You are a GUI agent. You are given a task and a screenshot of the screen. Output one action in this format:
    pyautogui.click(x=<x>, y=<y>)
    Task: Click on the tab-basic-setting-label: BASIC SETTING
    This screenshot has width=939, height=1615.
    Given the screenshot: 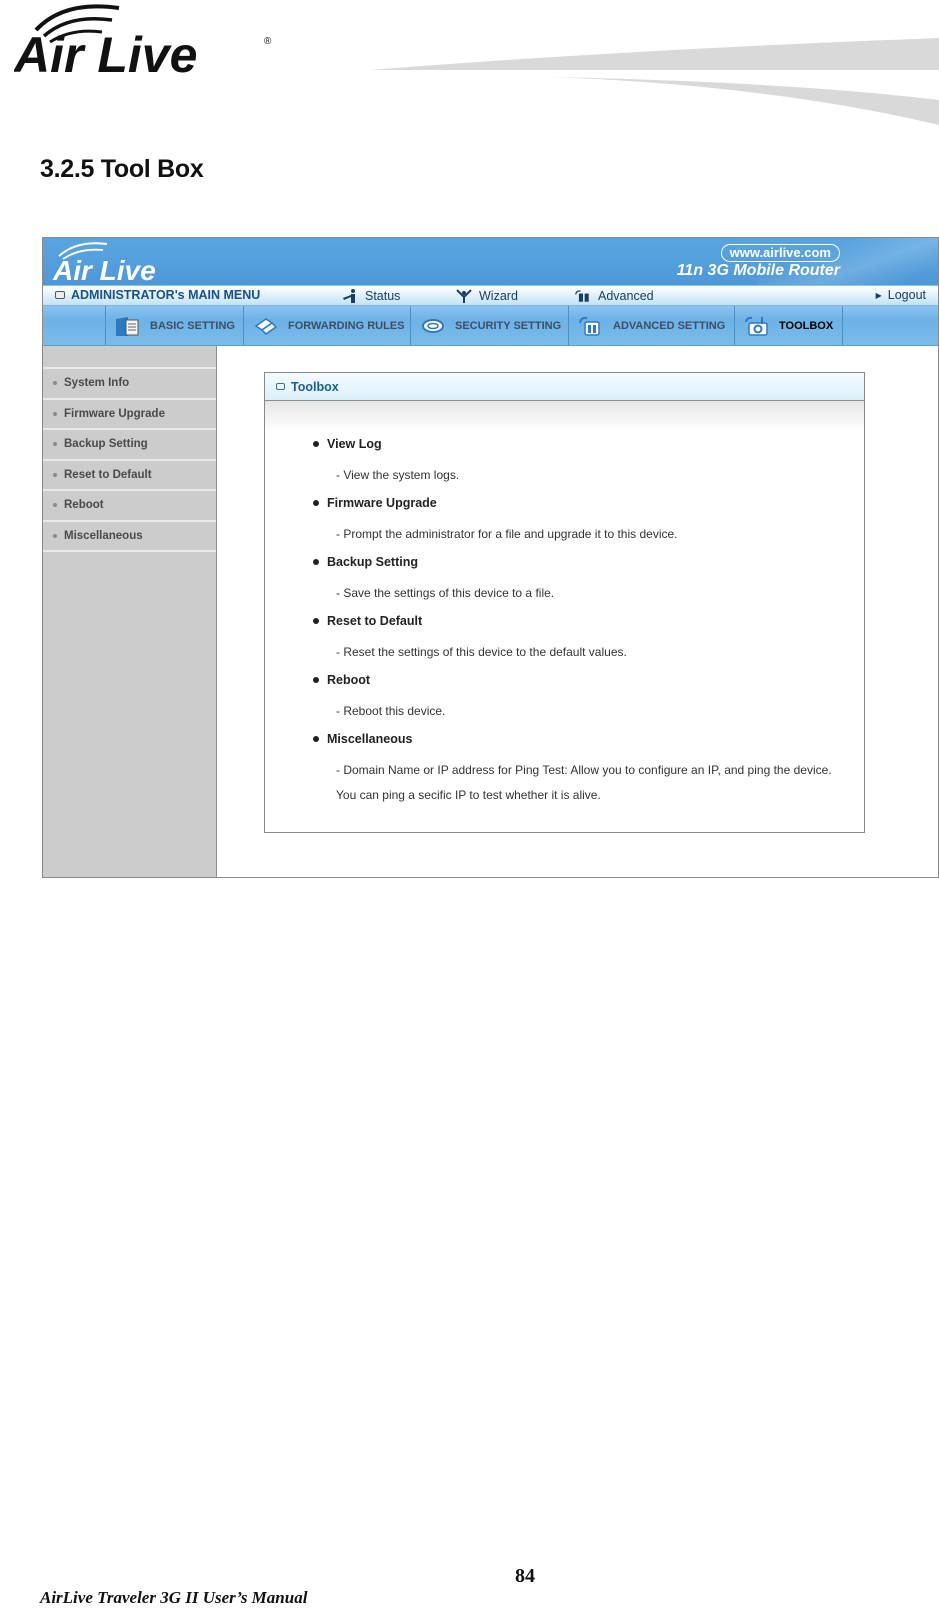 What is the action you would take?
    pyautogui.click(x=192, y=325)
    